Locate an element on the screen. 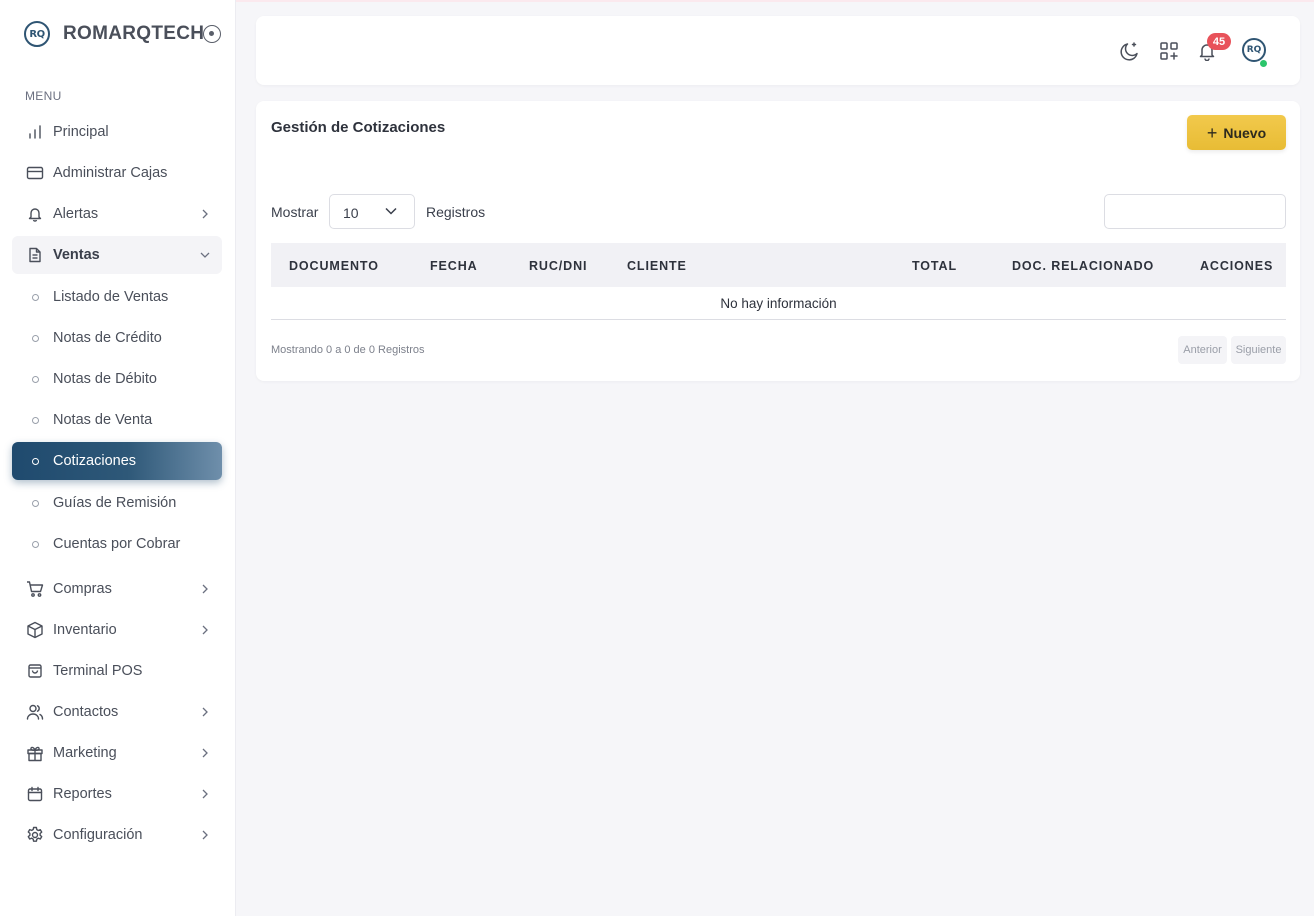  sidebar-subitem-label: Cotizaciones is located at coordinates (95, 461).